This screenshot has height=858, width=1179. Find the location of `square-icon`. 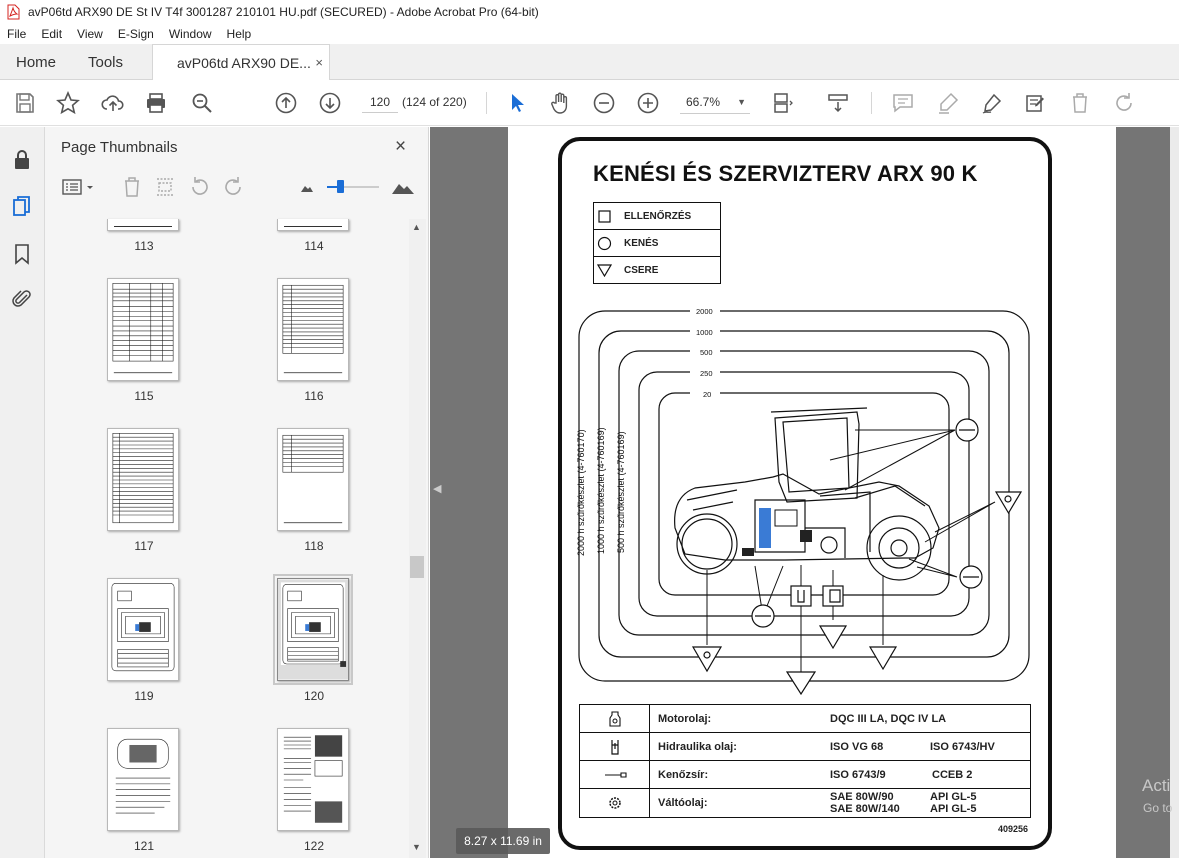

square-icon is located at coordinates (604, 216).